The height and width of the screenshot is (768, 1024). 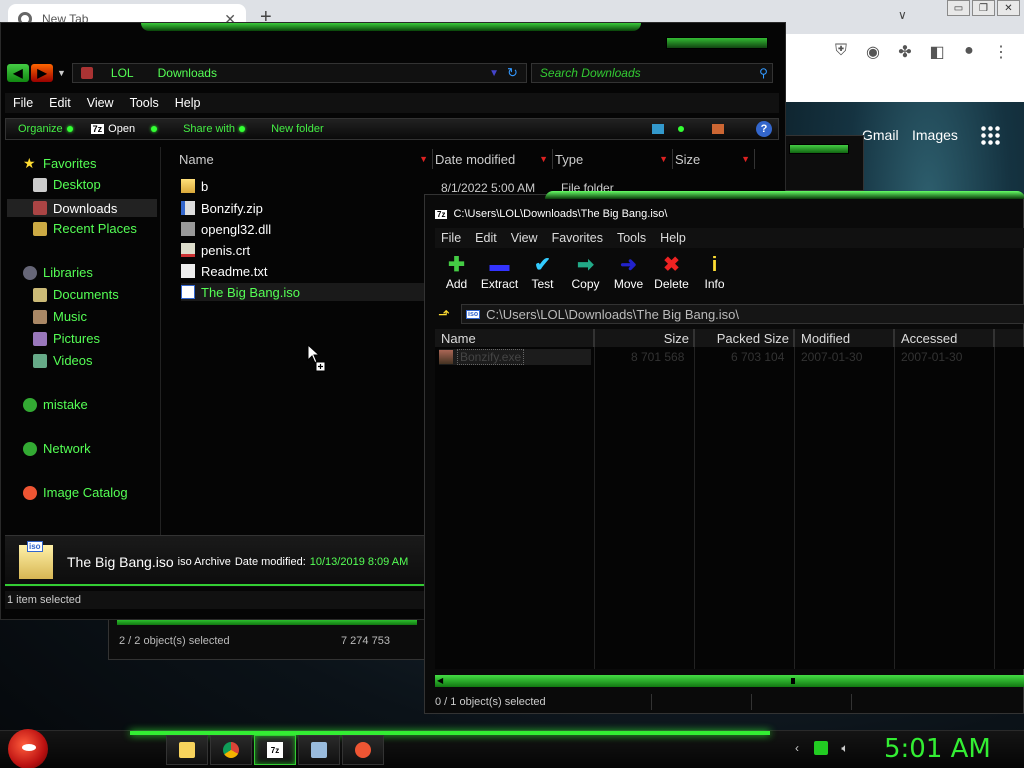 I want to click on info-button: i Info, so click(x=714, y=272).